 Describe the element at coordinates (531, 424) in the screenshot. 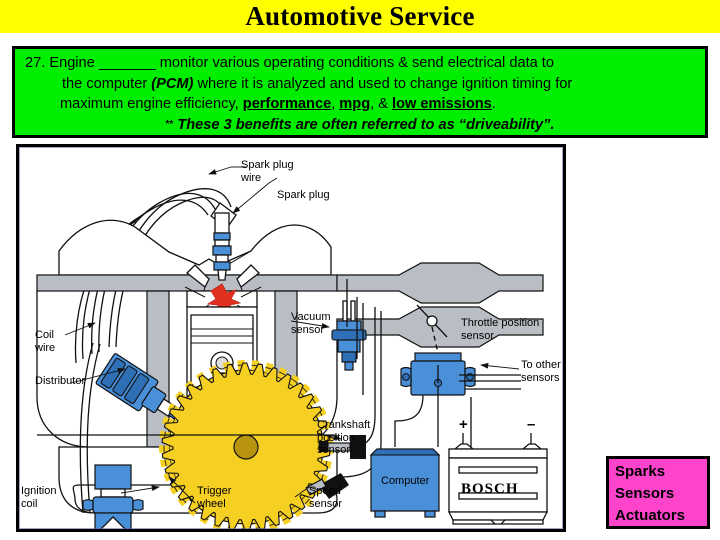

I see `battery-negative-terminal-label: –` at that location.